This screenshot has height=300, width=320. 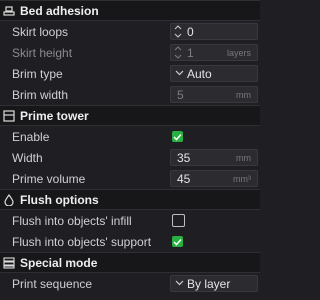 What do you see at coordinates (214, 31) in the screenshot?
I see `skirt-loops-input: 0` at bounding box center [214, 31].